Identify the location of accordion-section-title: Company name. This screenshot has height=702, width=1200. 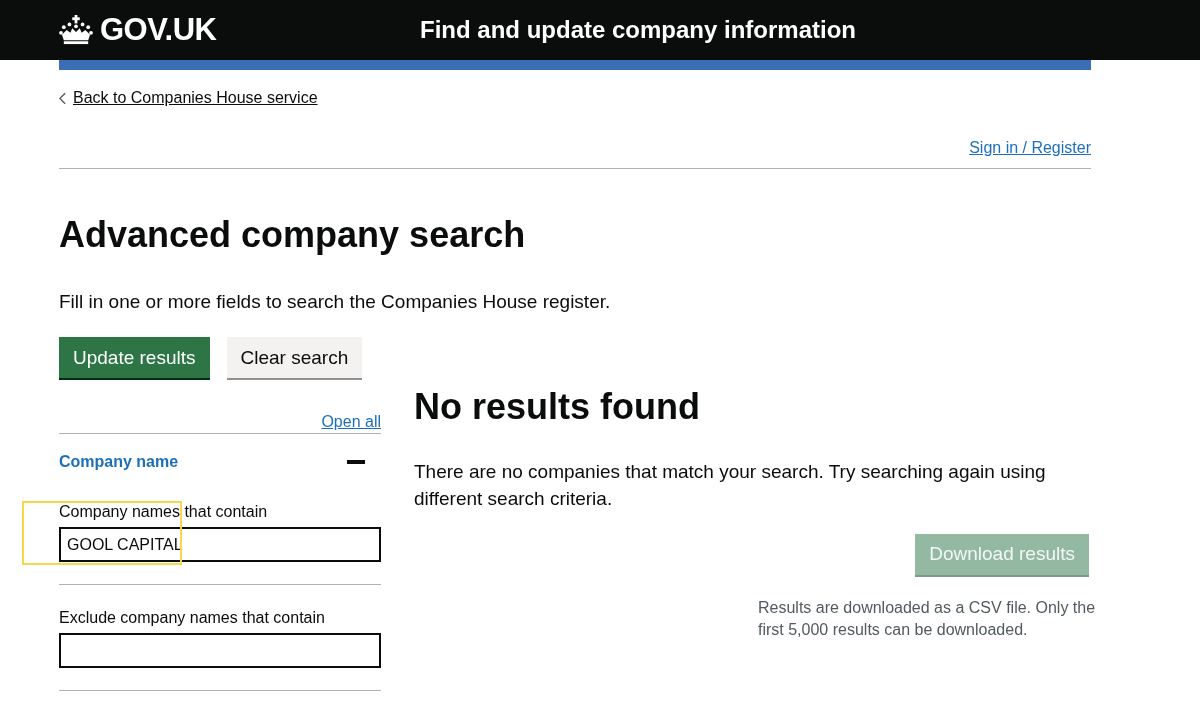
(119, 462).